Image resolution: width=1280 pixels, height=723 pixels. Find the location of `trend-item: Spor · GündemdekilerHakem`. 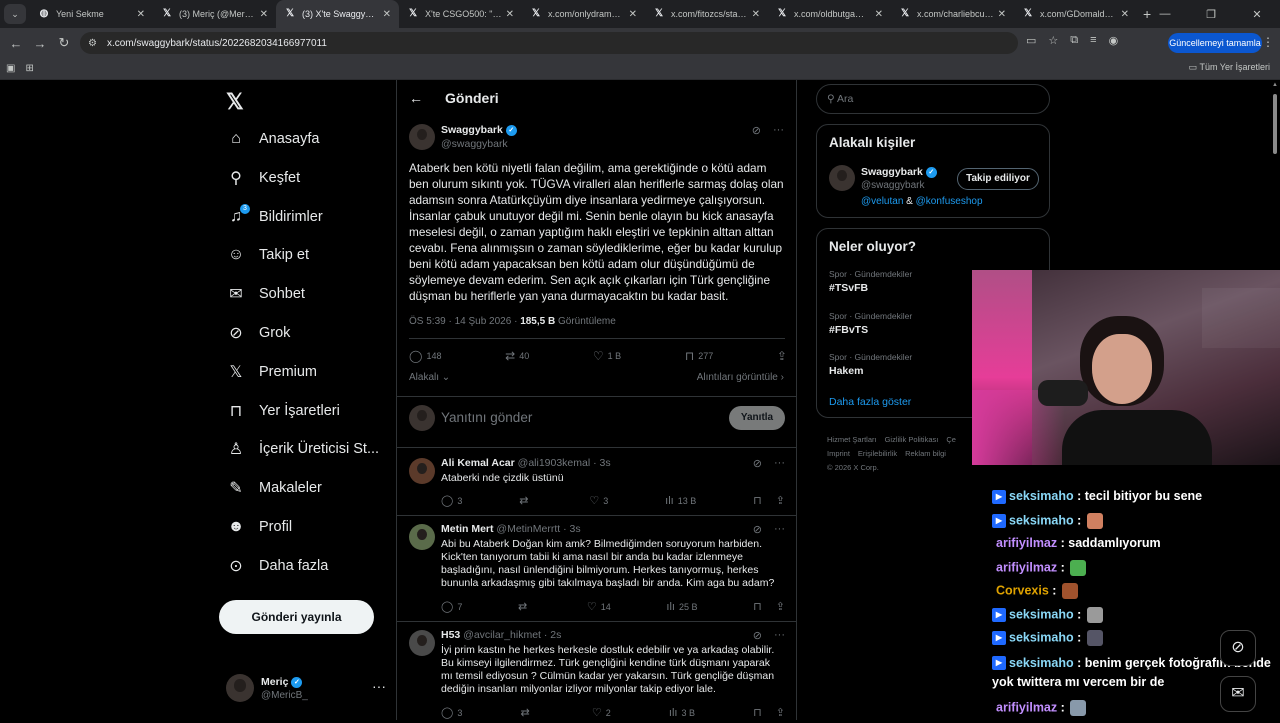

trend-item: Spor · GündemdekilerHakem is located at coordinates (870, 364).